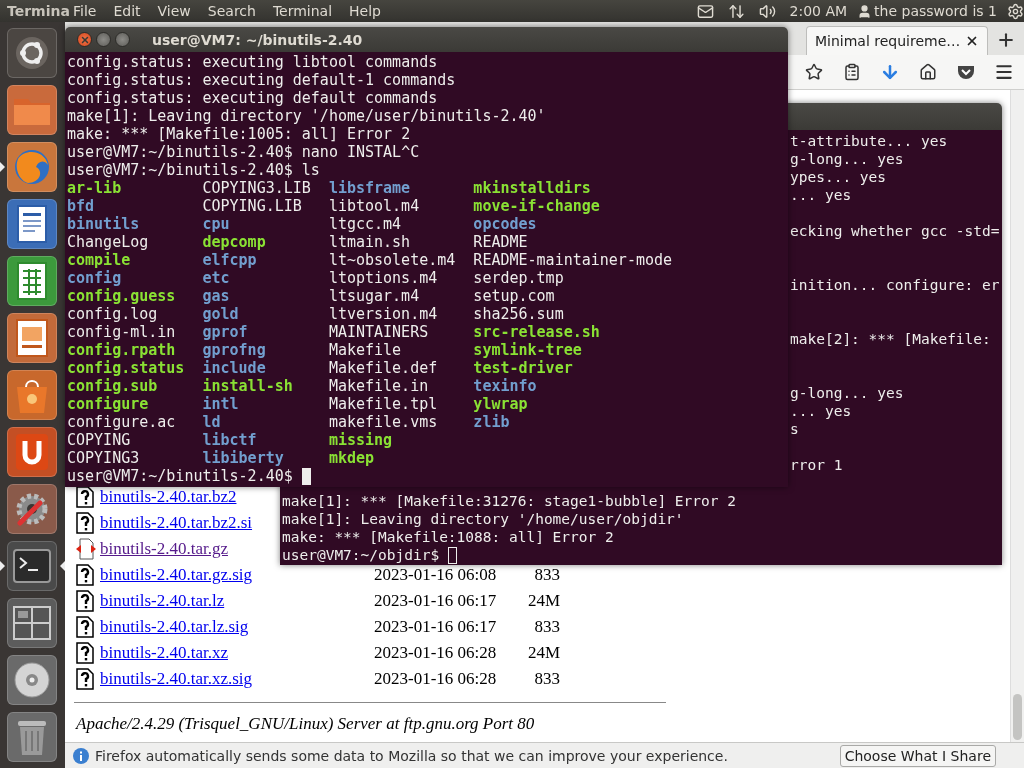  What do you see at coordinates (383, 404) in the screenshot?
I see `file-name: Makefile.tpl` at bounding box center [383, 404].